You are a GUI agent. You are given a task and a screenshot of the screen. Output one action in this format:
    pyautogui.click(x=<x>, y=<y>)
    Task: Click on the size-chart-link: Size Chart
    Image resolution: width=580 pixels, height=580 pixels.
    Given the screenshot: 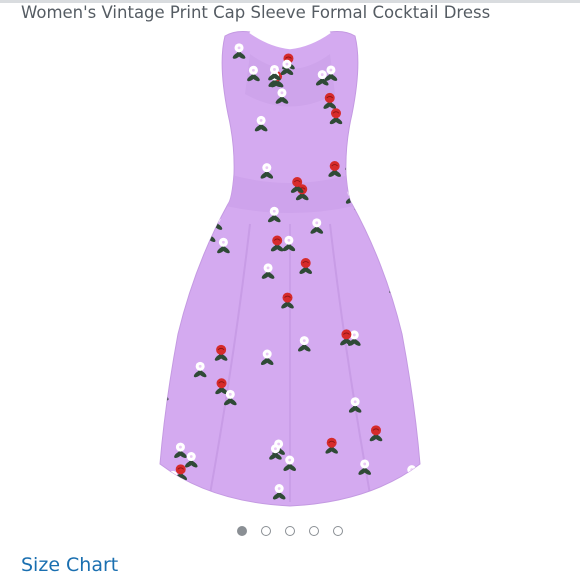 What is the action you would take?
    pyautogui.click(x=69, y=565)
    